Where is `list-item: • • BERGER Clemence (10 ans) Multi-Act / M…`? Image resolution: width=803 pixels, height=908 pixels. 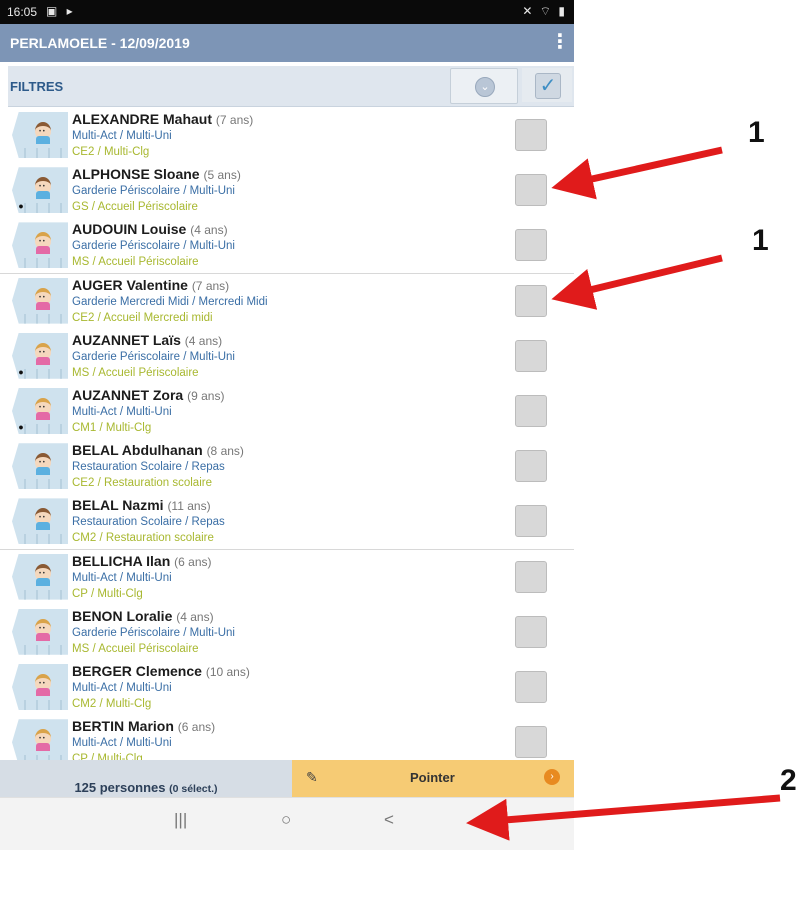 list-item: • • BERGER Clemence (10 ans) Multi-Act / M… is located at coordinates (287, 688).